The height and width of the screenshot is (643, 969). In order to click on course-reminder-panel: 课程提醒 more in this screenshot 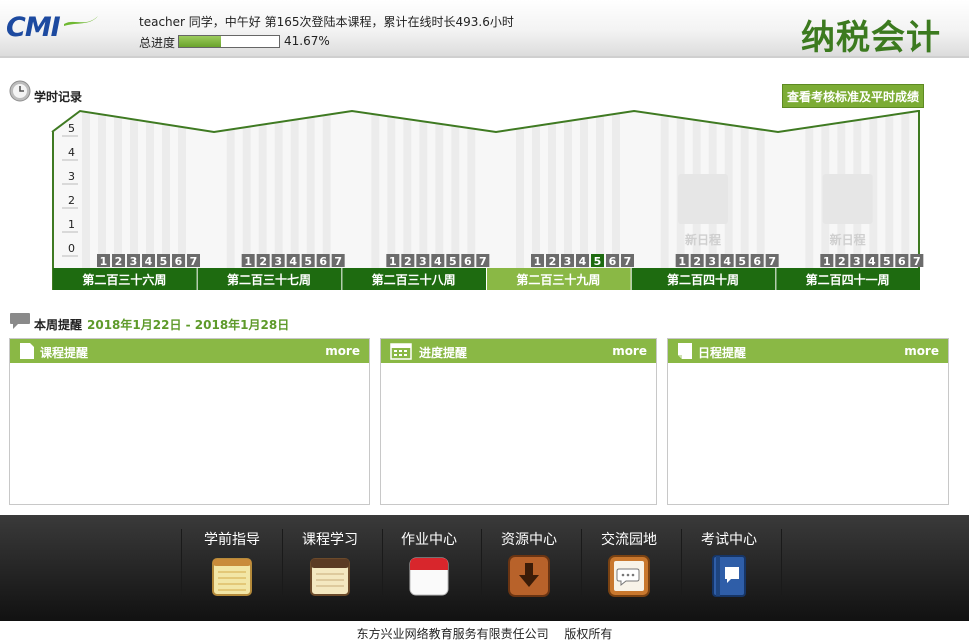, I will do `click(189, 421)`.